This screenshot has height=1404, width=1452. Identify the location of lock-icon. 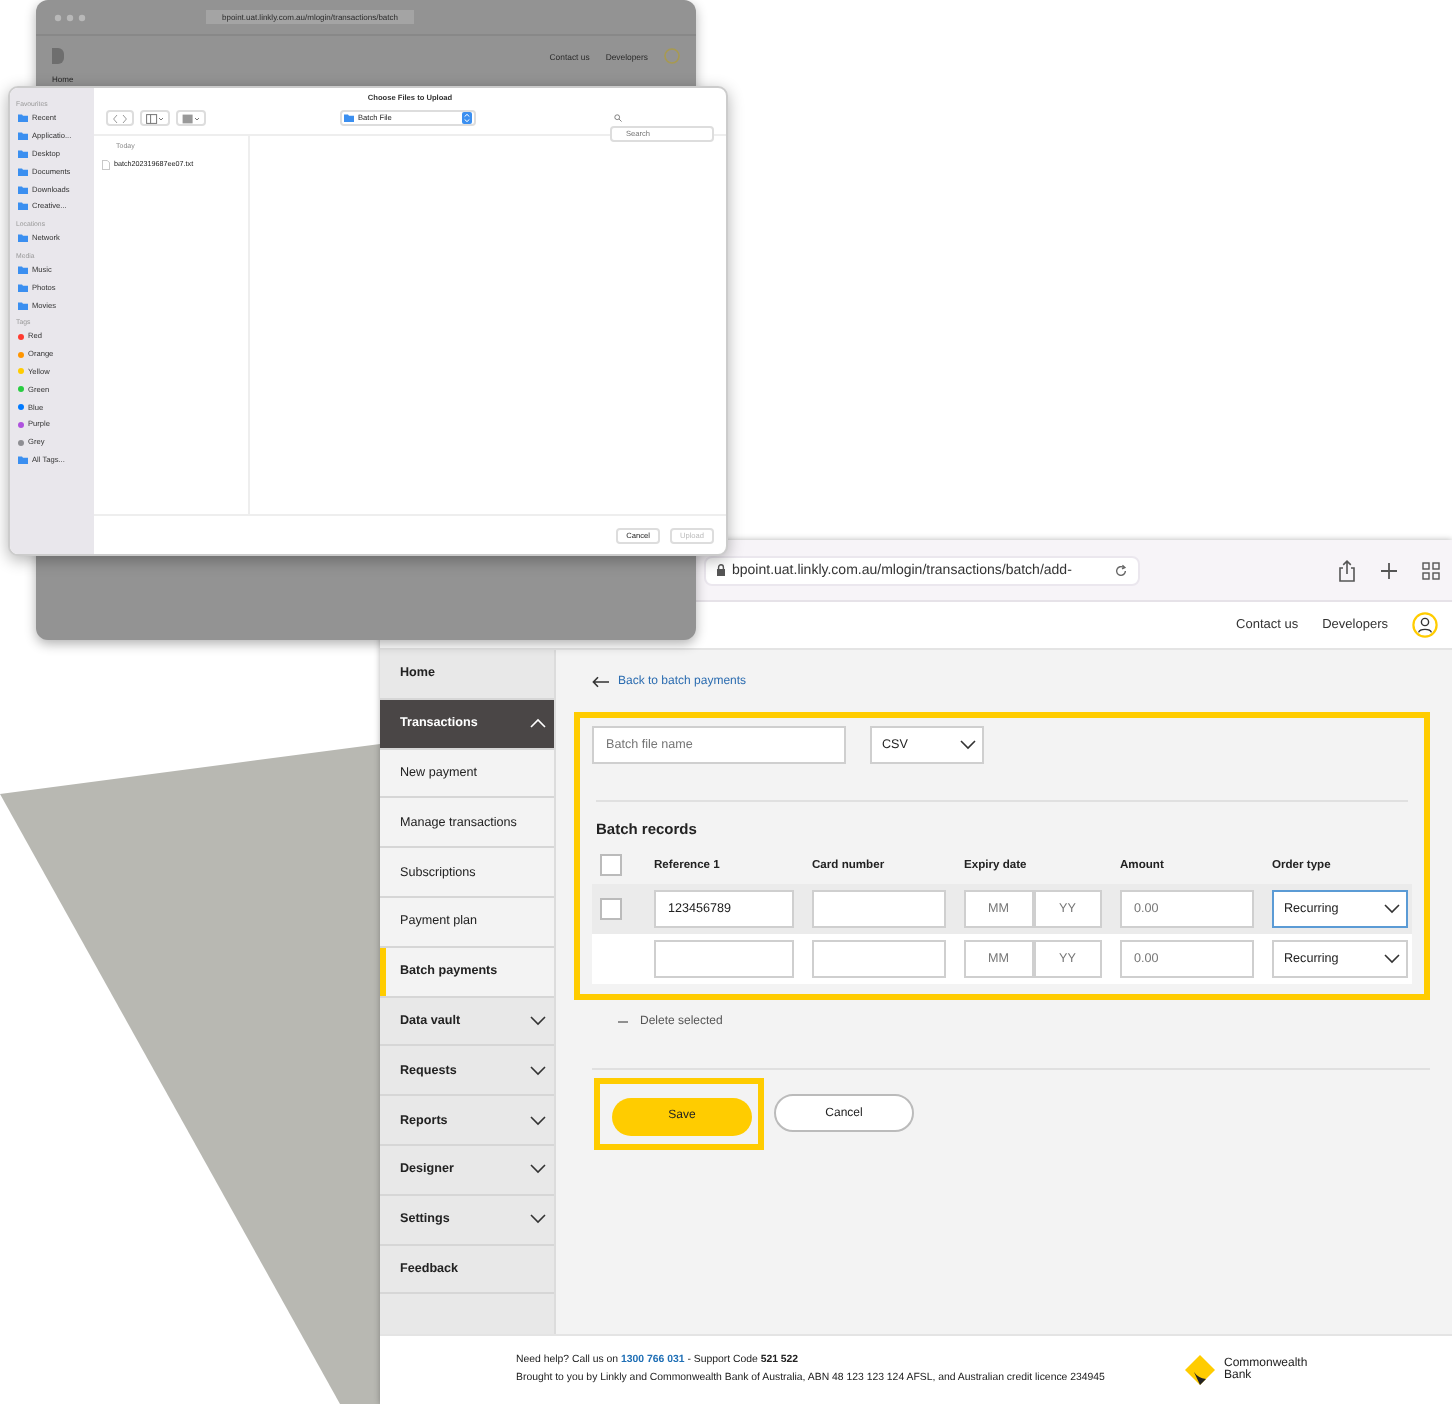
(721, 570).